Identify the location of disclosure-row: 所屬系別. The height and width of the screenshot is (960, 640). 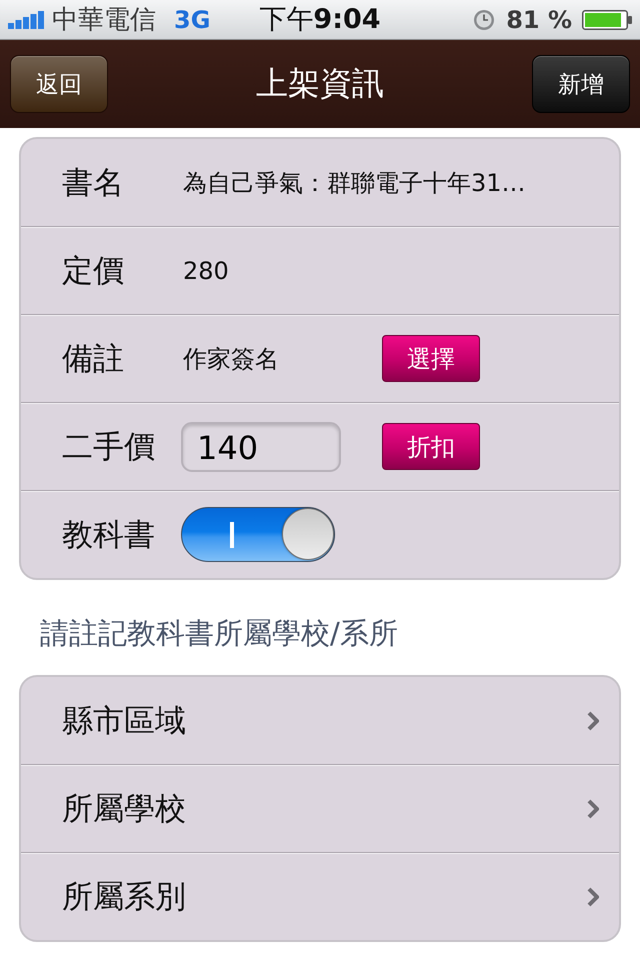
(320, 896).